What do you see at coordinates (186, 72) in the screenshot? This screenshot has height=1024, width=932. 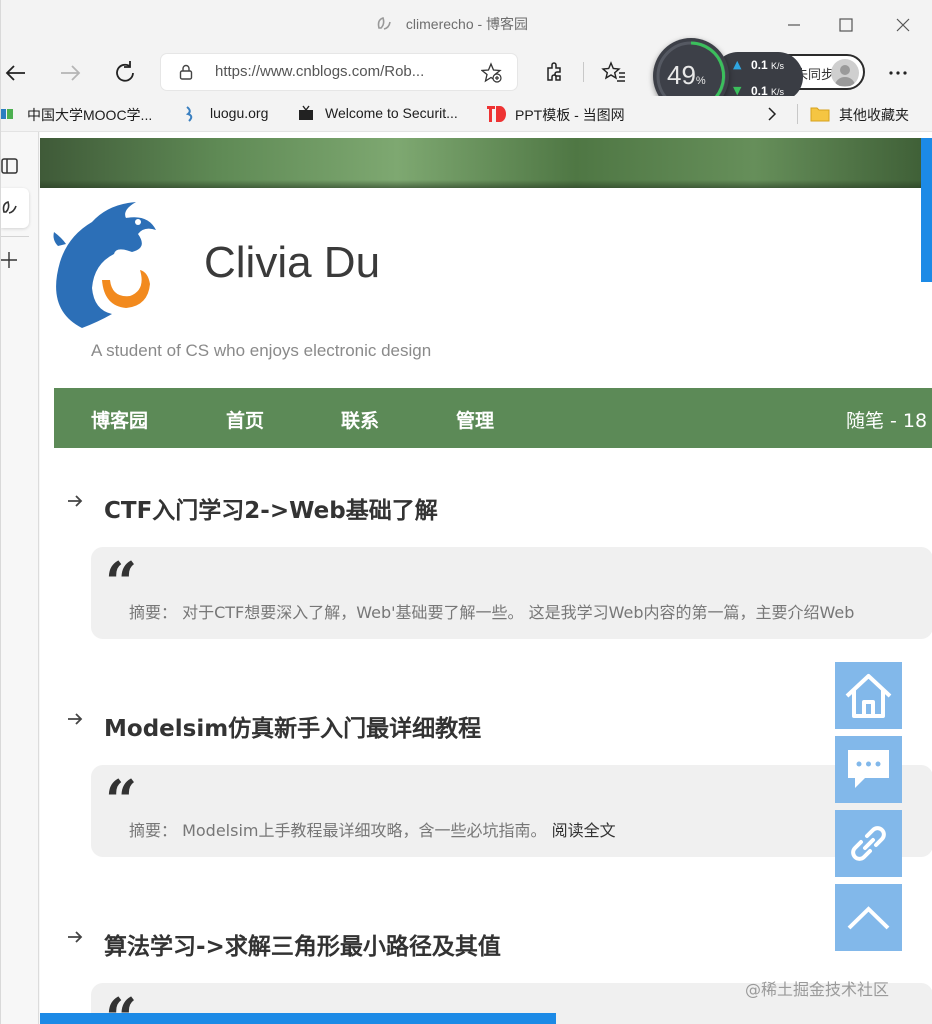 I see `lock-icon` at bounding box center [186, 72].